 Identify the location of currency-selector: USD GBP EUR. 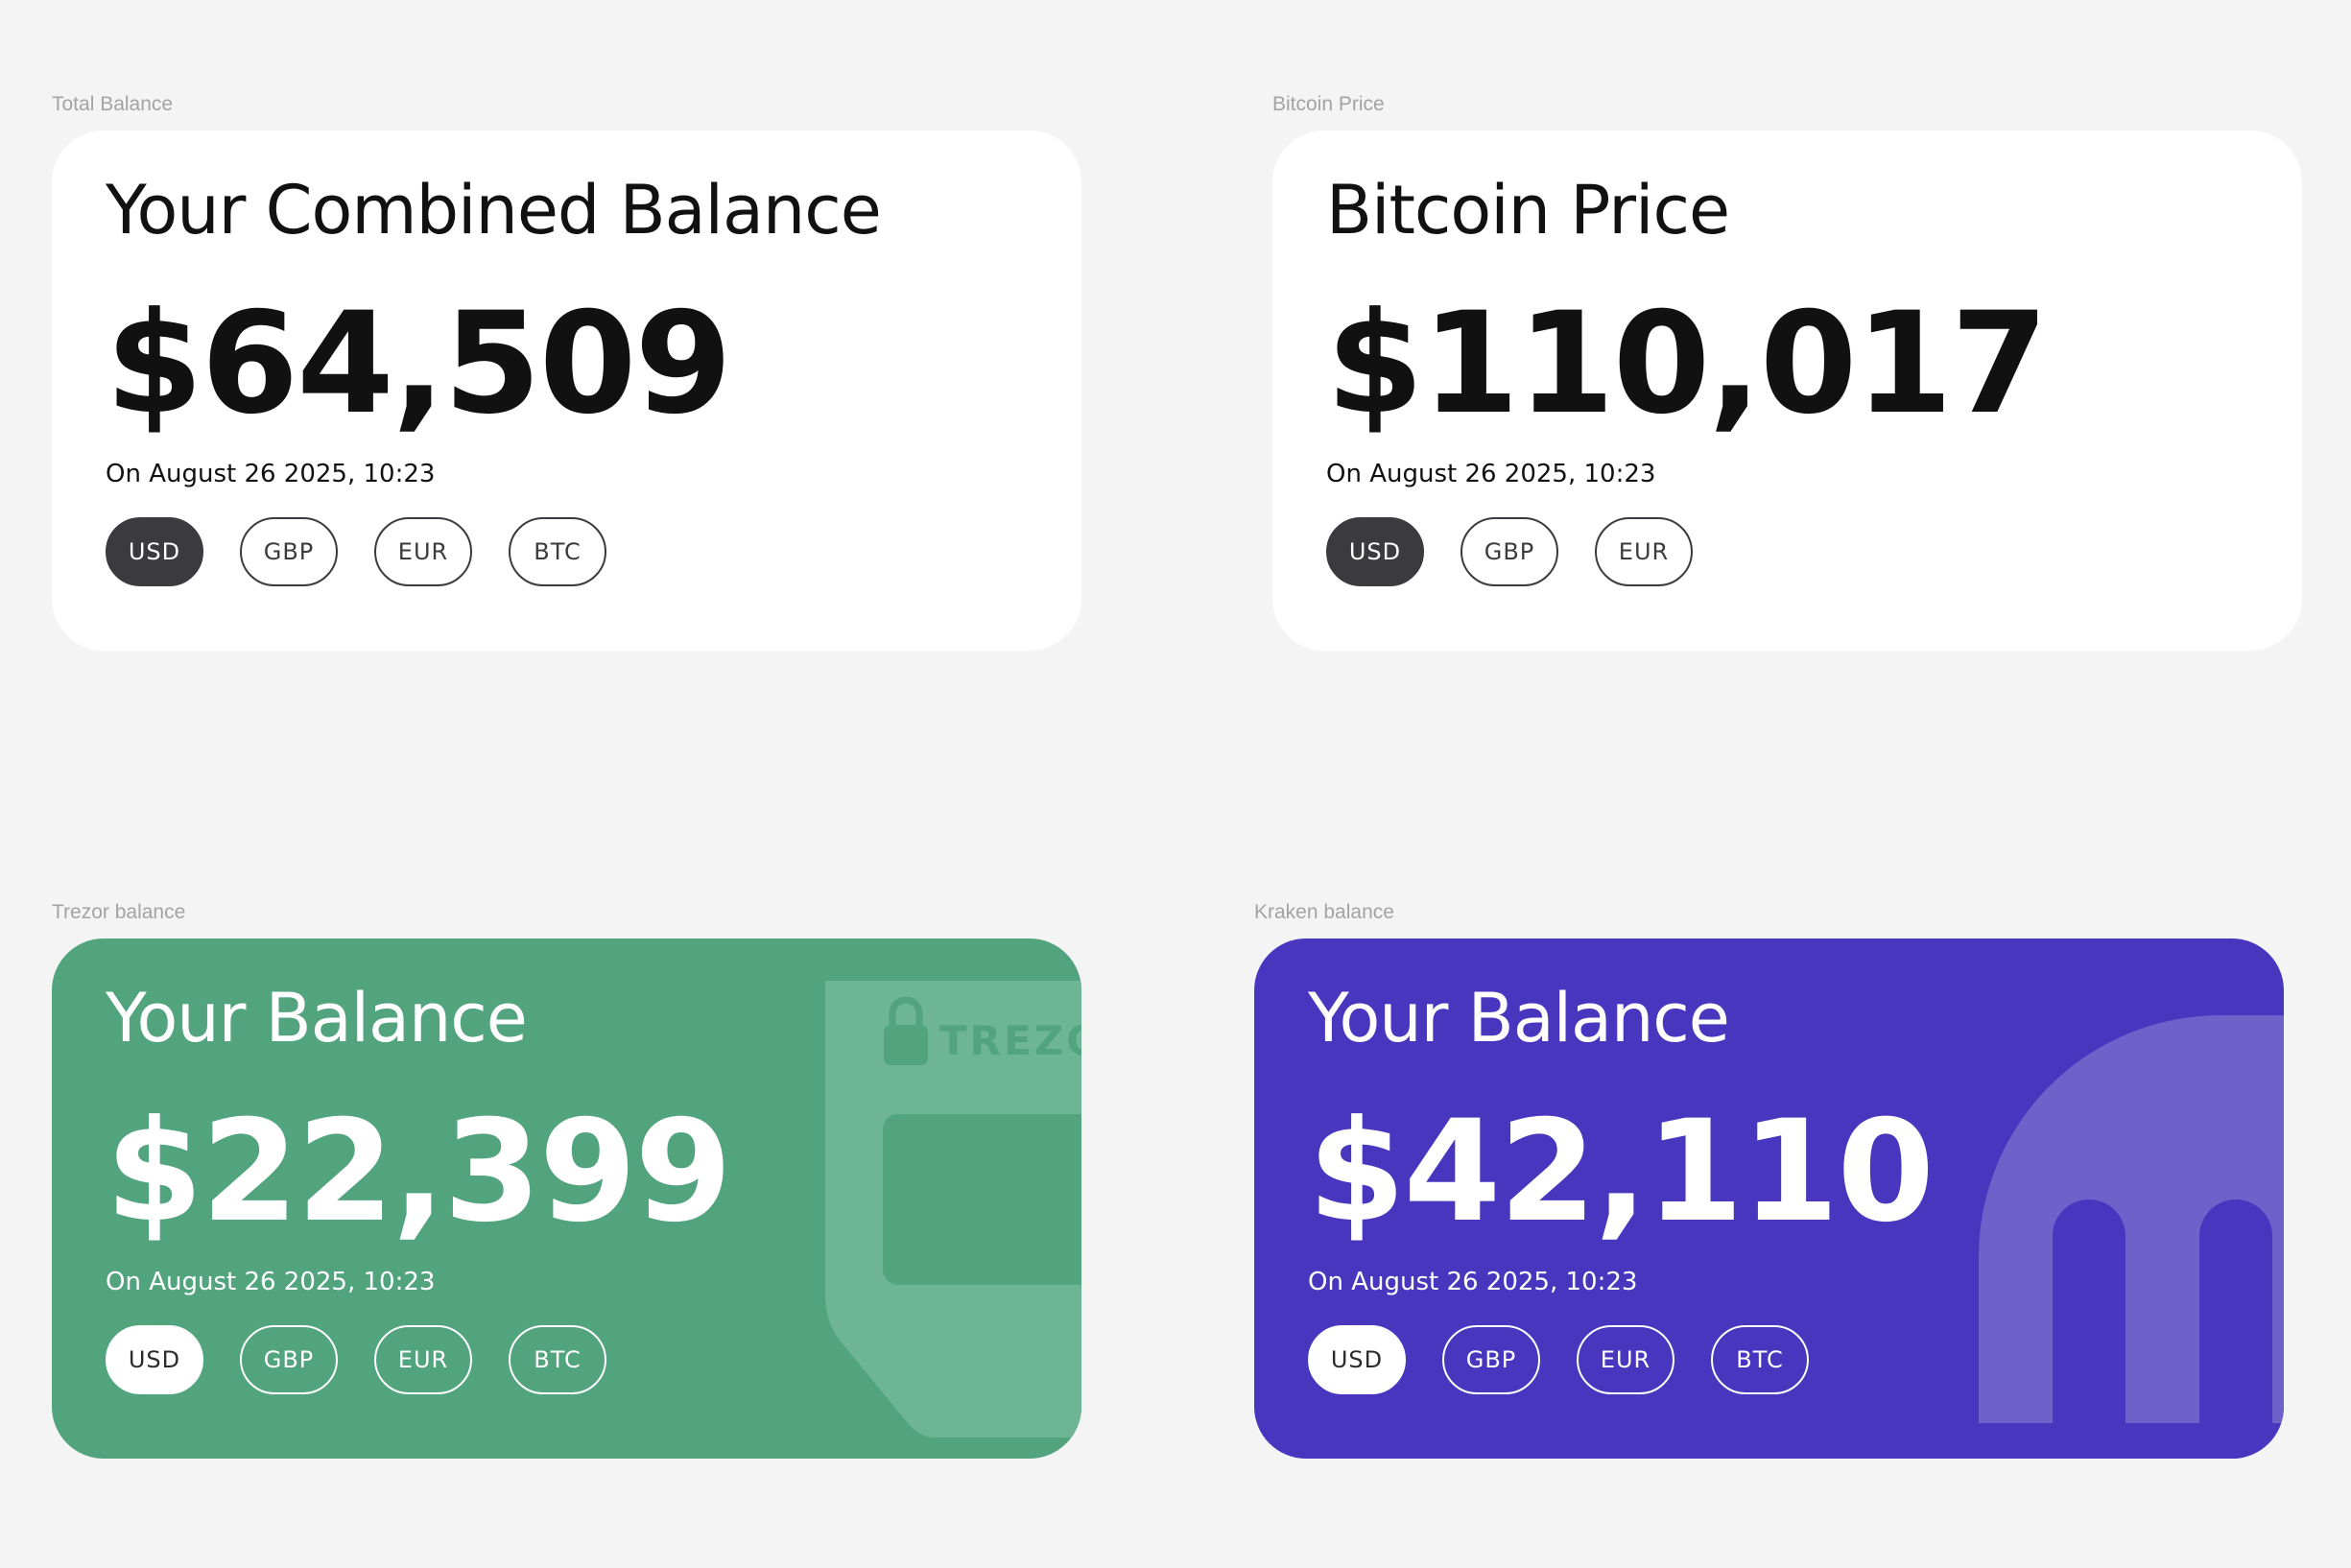
(1509, 551).